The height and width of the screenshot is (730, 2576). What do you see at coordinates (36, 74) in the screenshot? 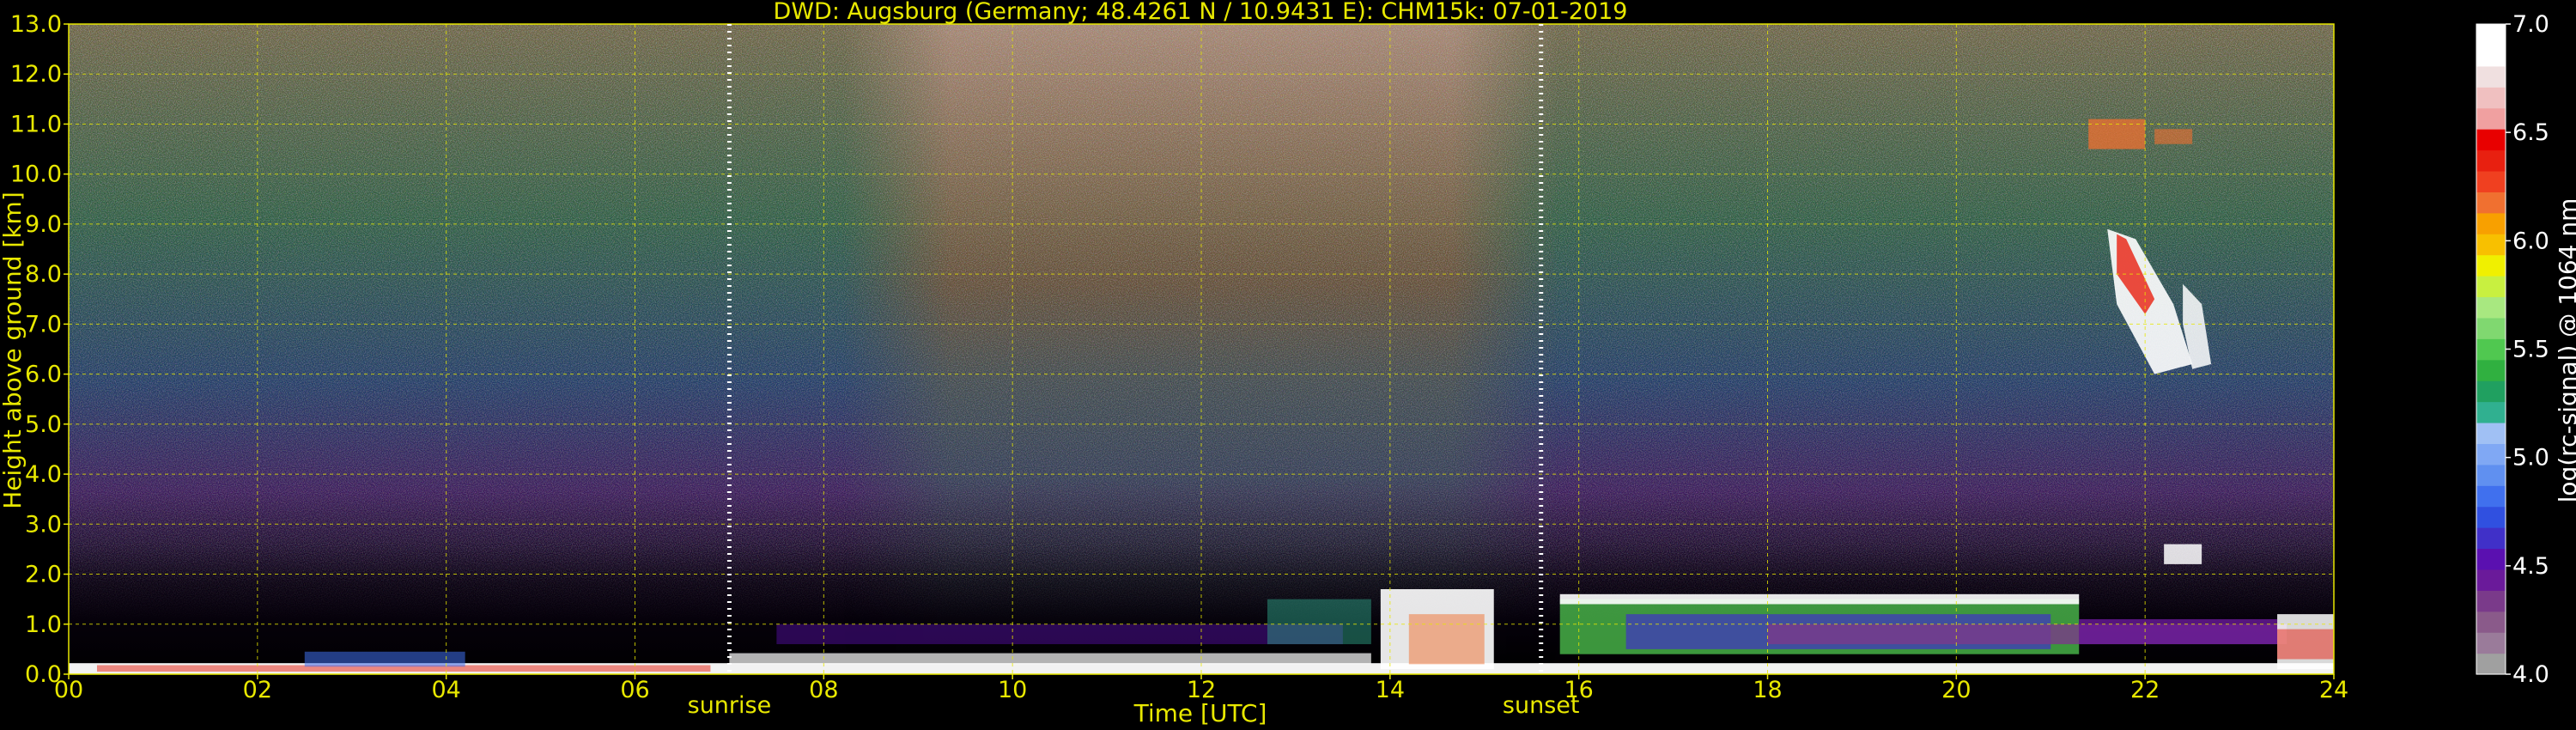
I see `y-tick-label: 12.0` at bounding box center [36, 74].